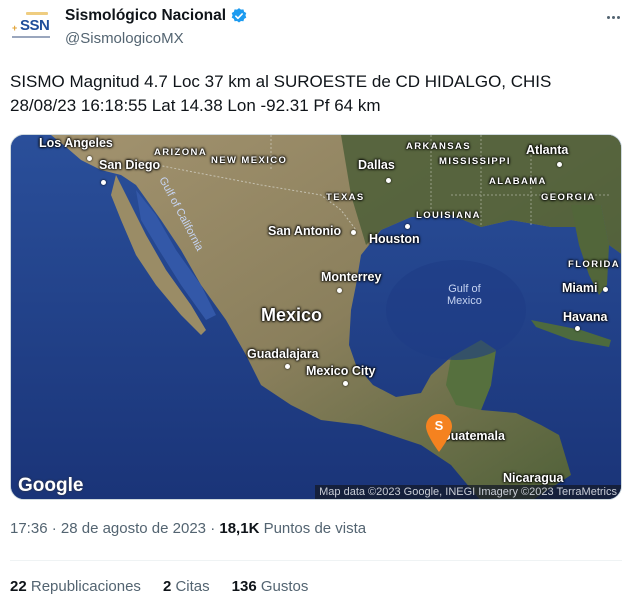 This screenshot has width=640, height=606. I want to click on map-label-alabama: ALABAMA, so click(518, 181).